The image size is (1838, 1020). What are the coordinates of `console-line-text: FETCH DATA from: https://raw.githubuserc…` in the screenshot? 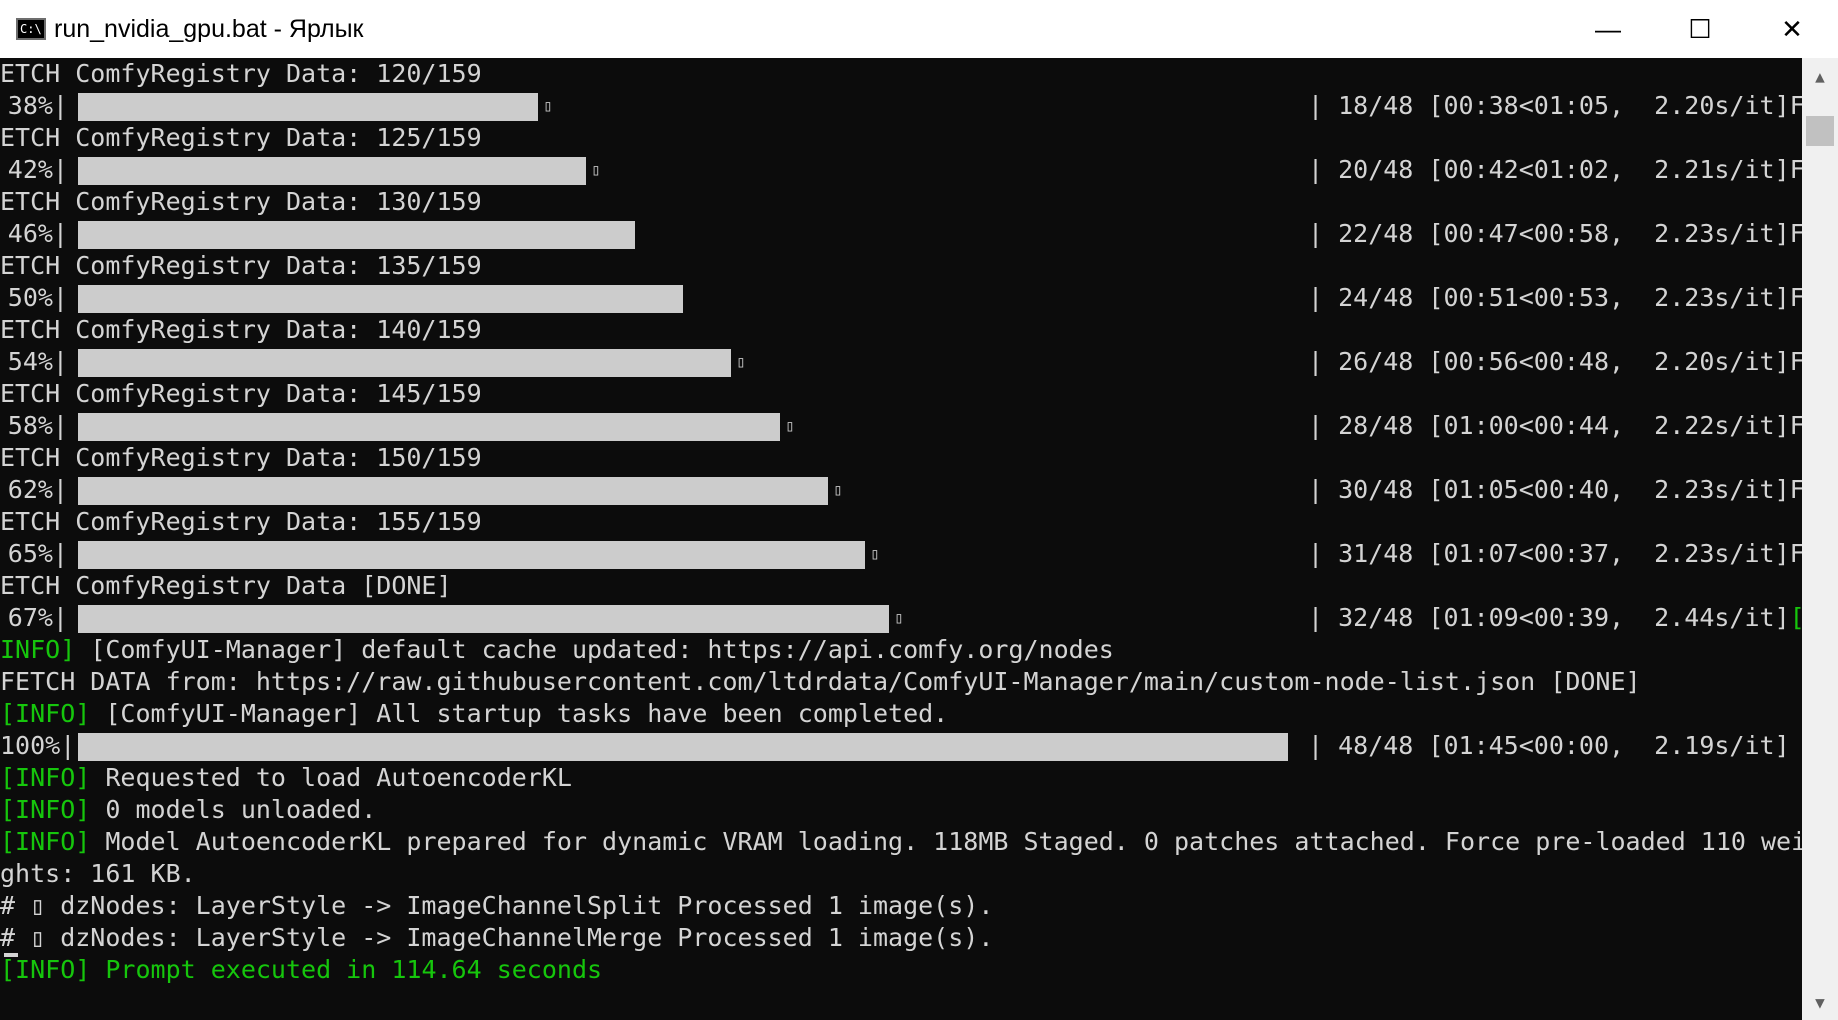 It's located at (820, 681).